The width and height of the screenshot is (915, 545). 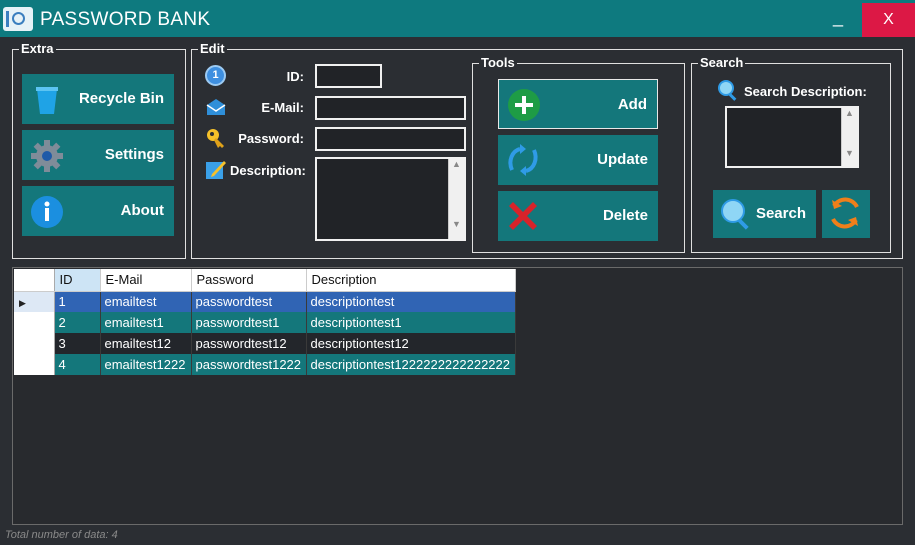 What do you see at coordinates (411, 343) in the screenshot?
I see `cell-description: descriptiontest12` at bounding box center [411, 343].